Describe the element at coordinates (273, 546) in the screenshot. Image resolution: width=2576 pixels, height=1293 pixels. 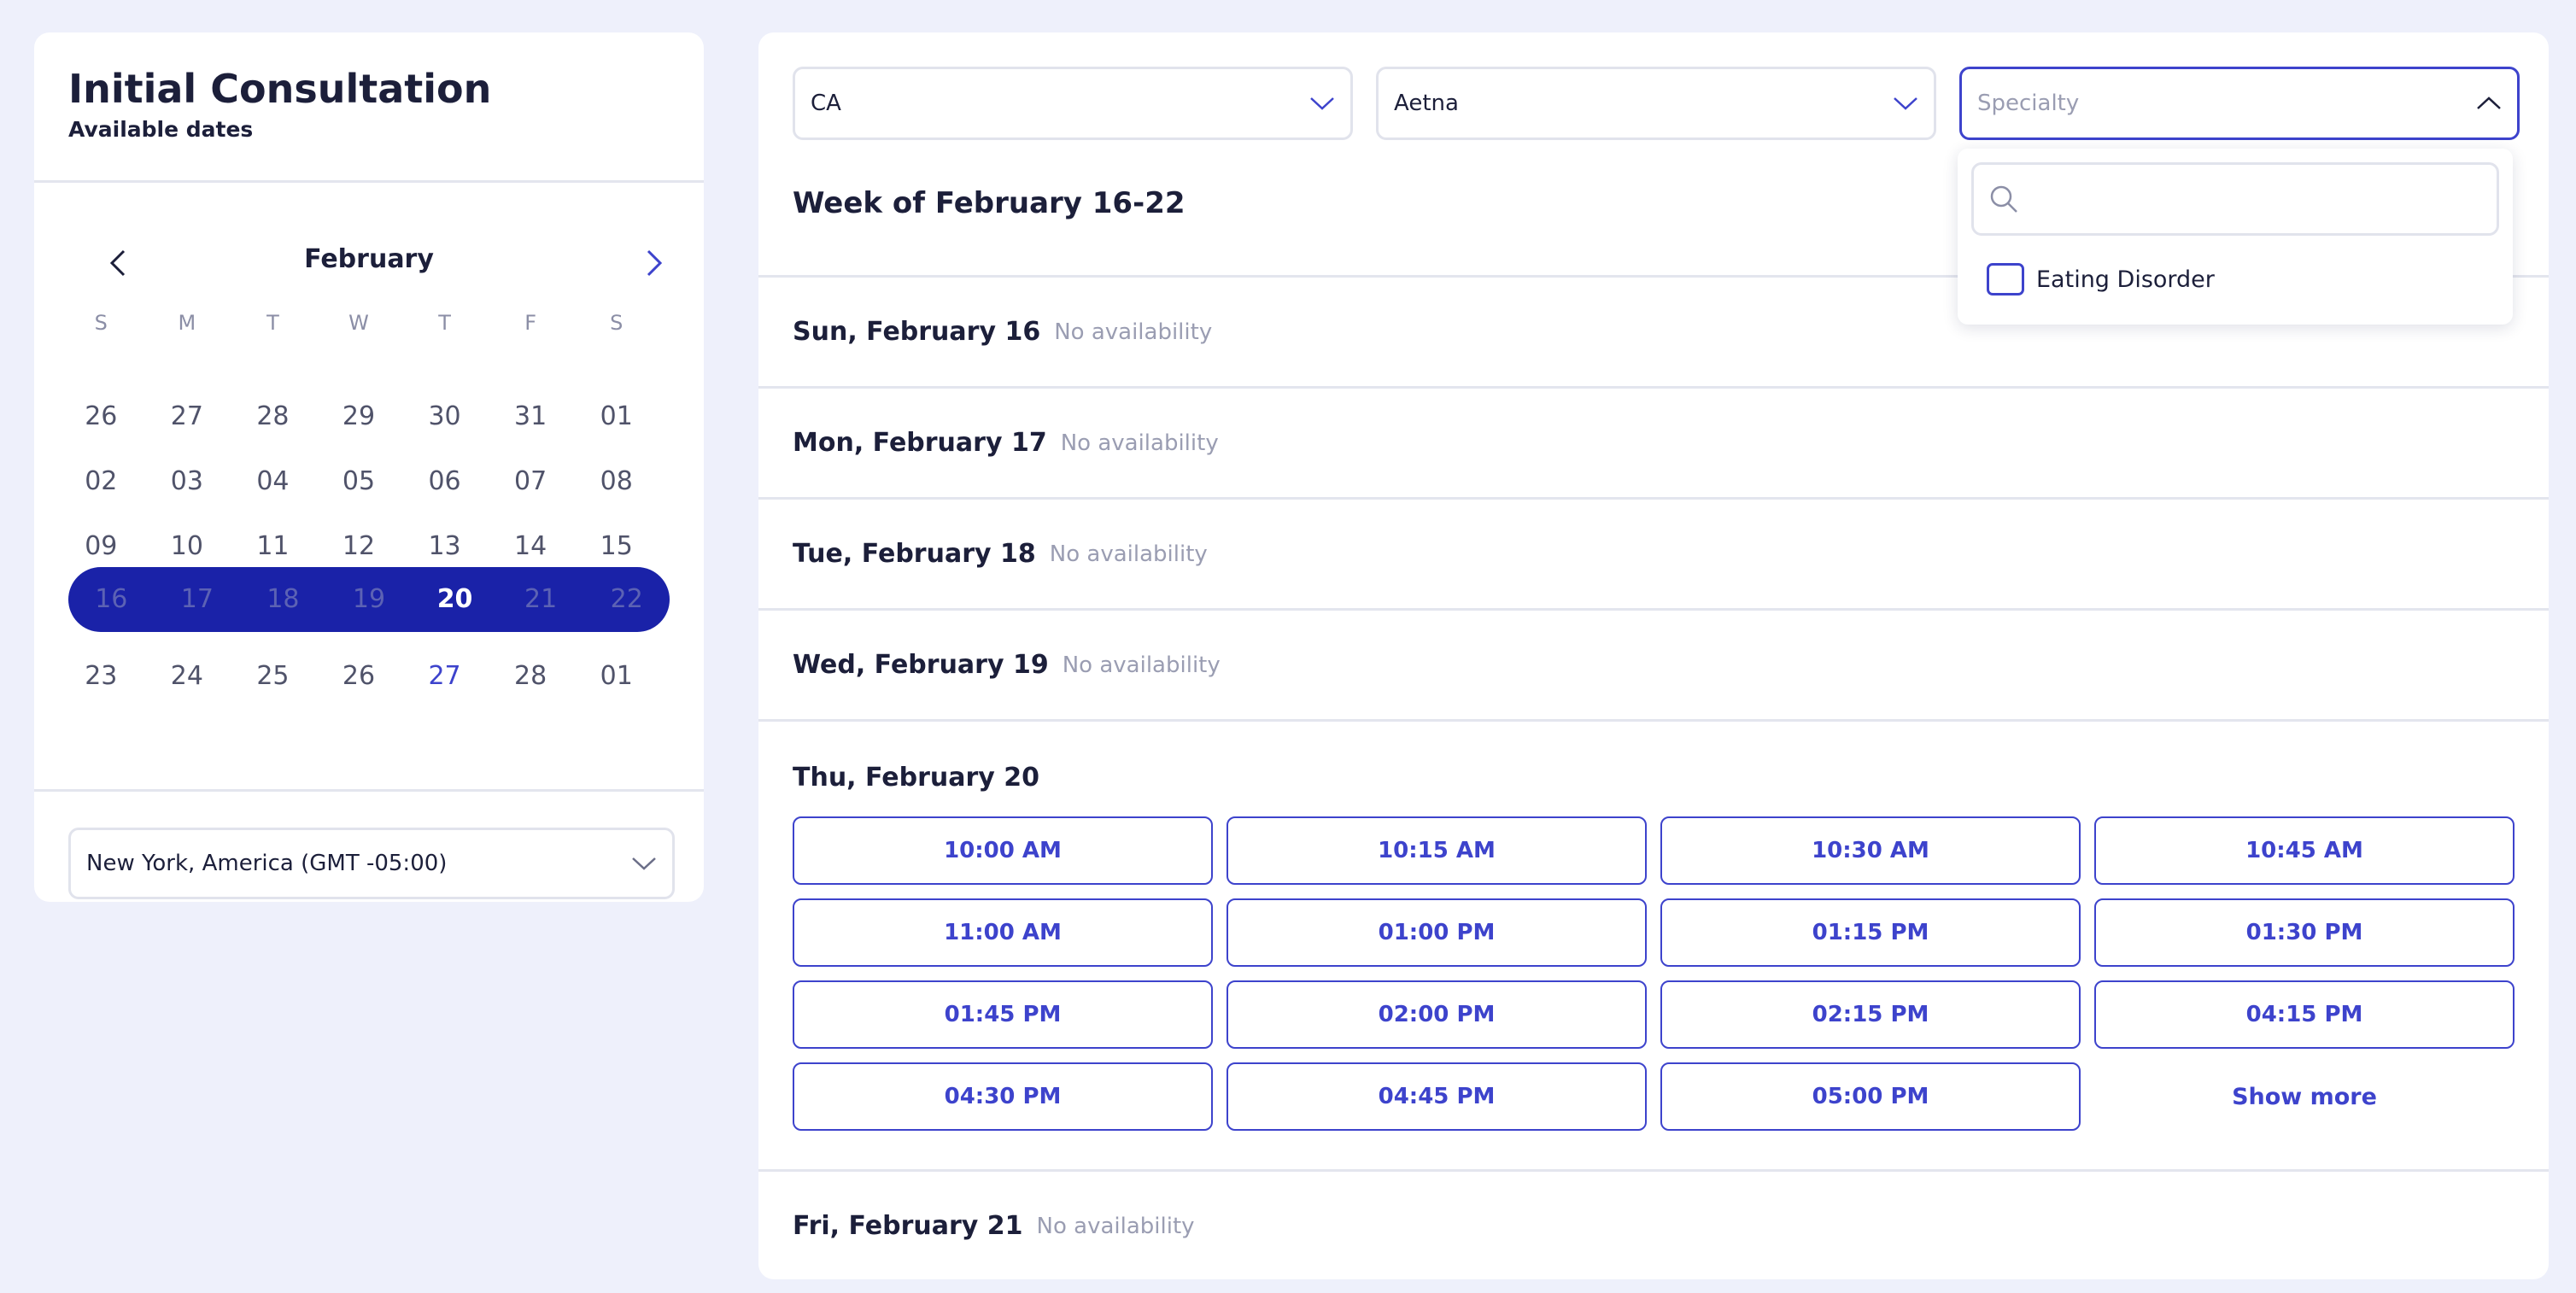
I see `calendar-day: 11` at that location.